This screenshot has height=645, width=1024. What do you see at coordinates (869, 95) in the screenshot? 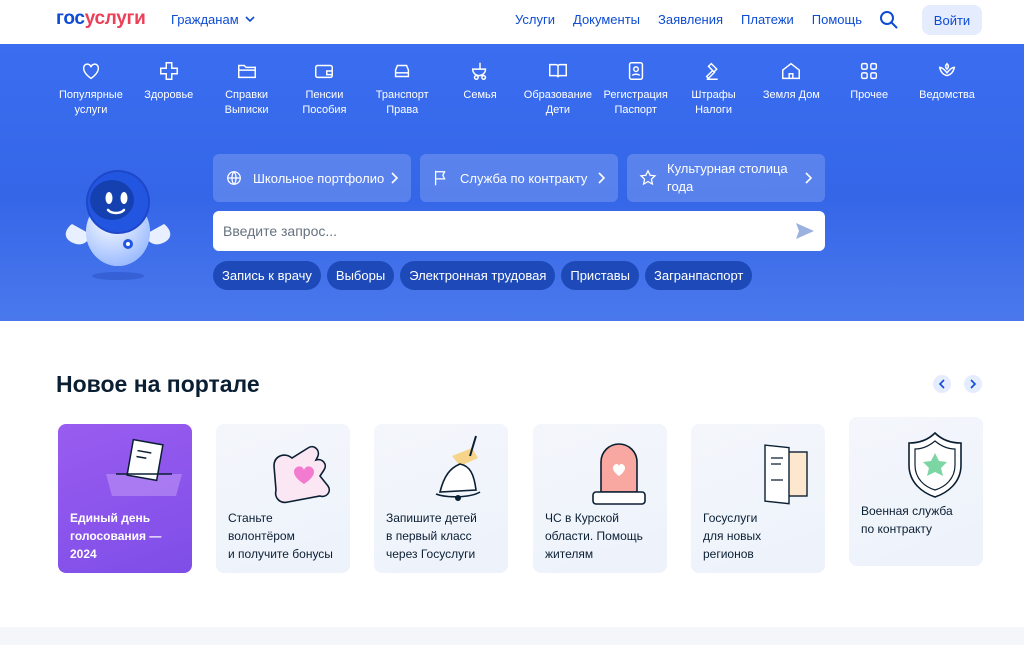
I see `category-label: Прочее` at bounding box center [869, 95].